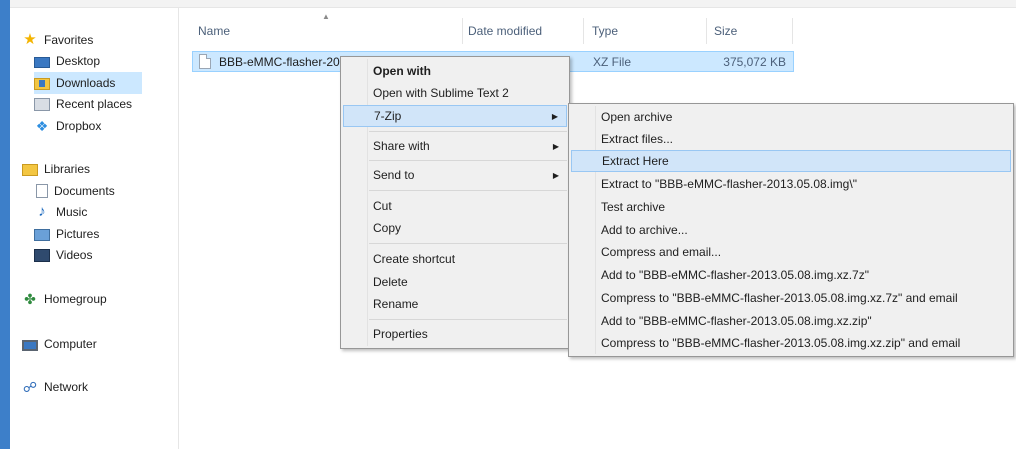 This screenshot has width=1016, height=449. I want to click on column-header-label: Type, so click(605, 31).